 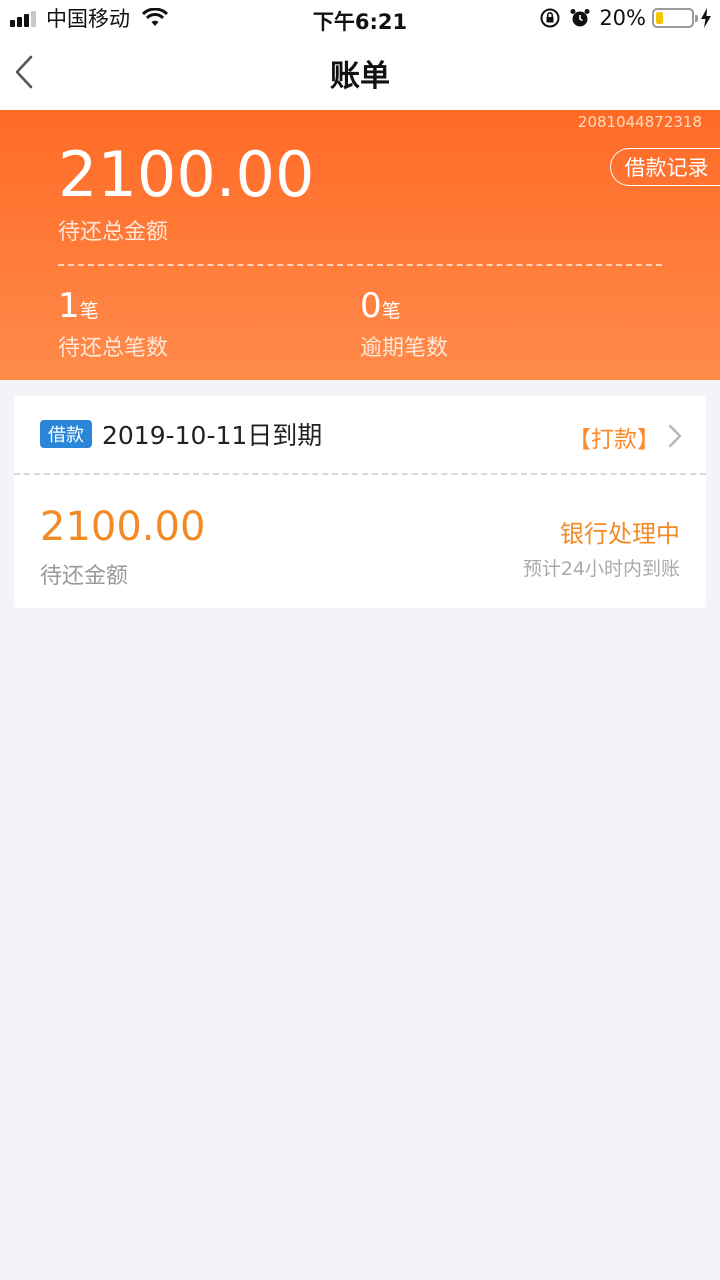 I want to click on chevron-right-icon, so click(x=675, y=436).